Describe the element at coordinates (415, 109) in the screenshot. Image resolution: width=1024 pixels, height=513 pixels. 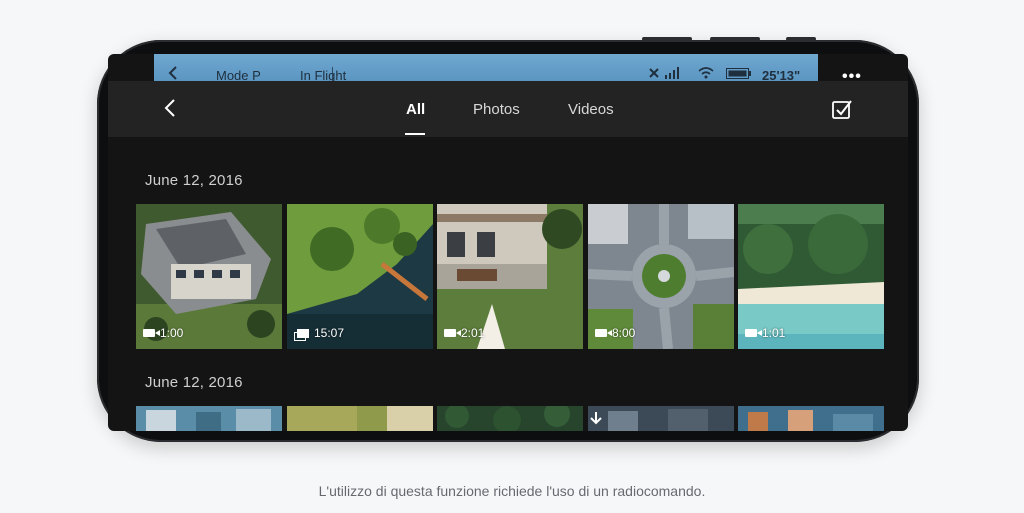
I see `tab-all: All` at that location.